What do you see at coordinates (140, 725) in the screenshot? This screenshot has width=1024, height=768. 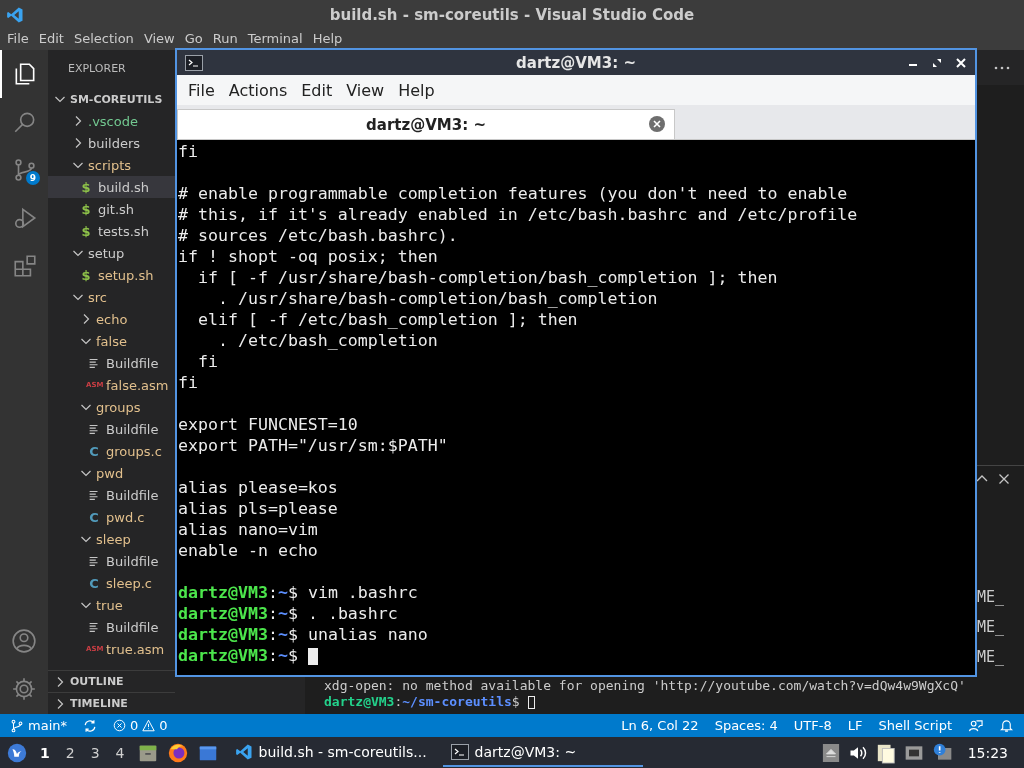 I see `problems-status: 0 0` at bounding box center [140, 725].